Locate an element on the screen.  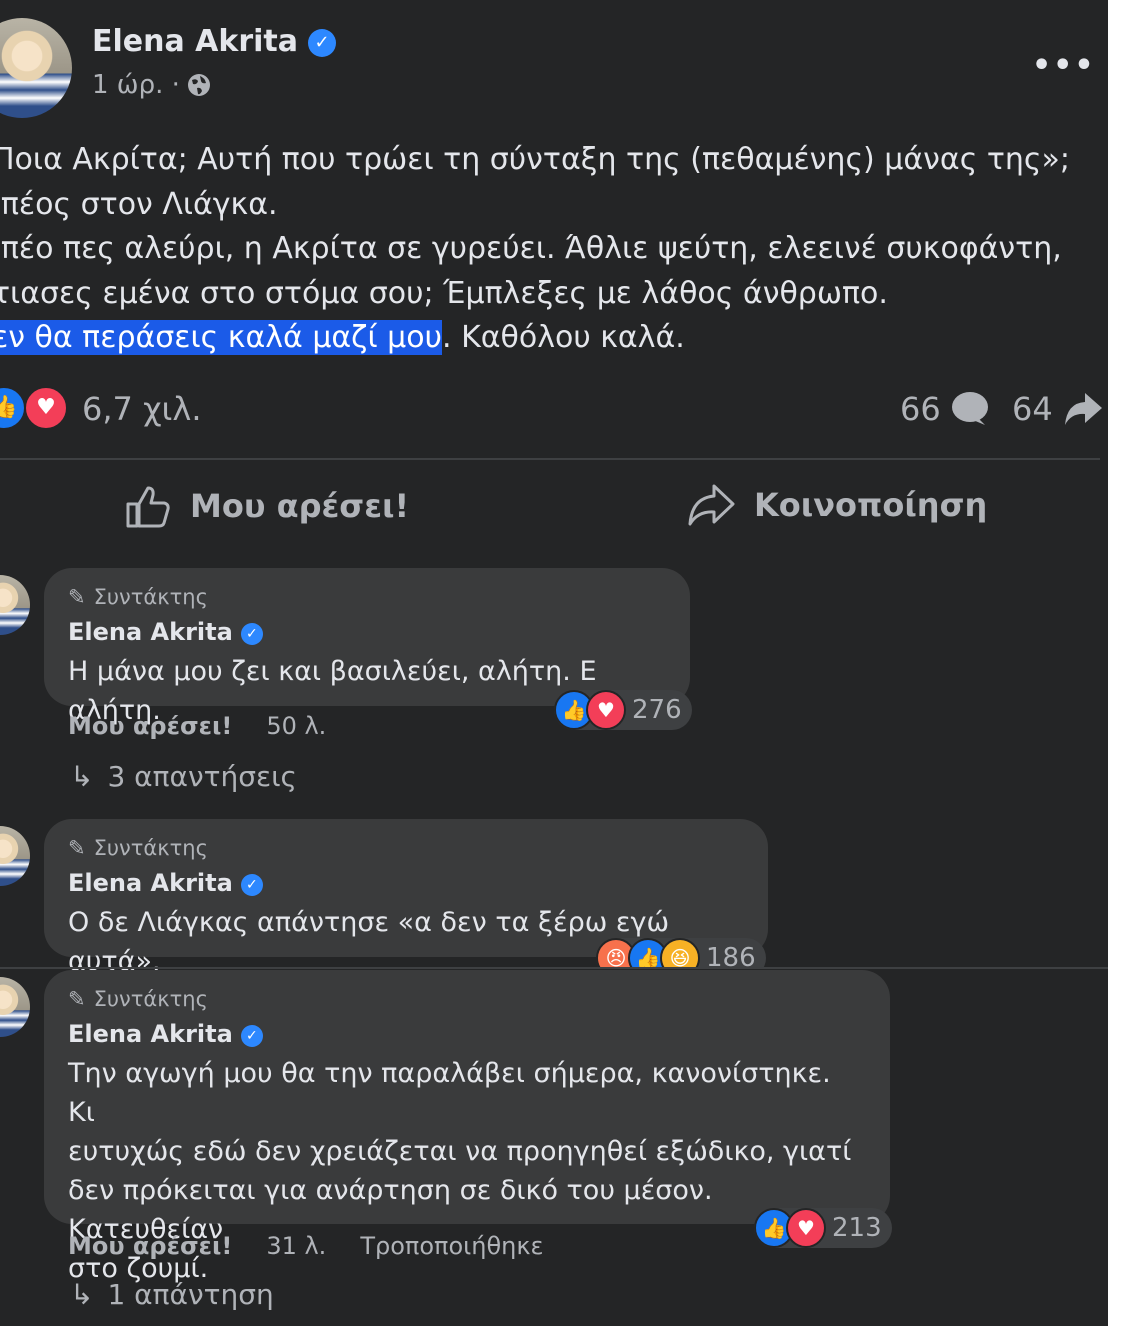
comment-reactions-count: 276 is located at coordinates (657, 710).